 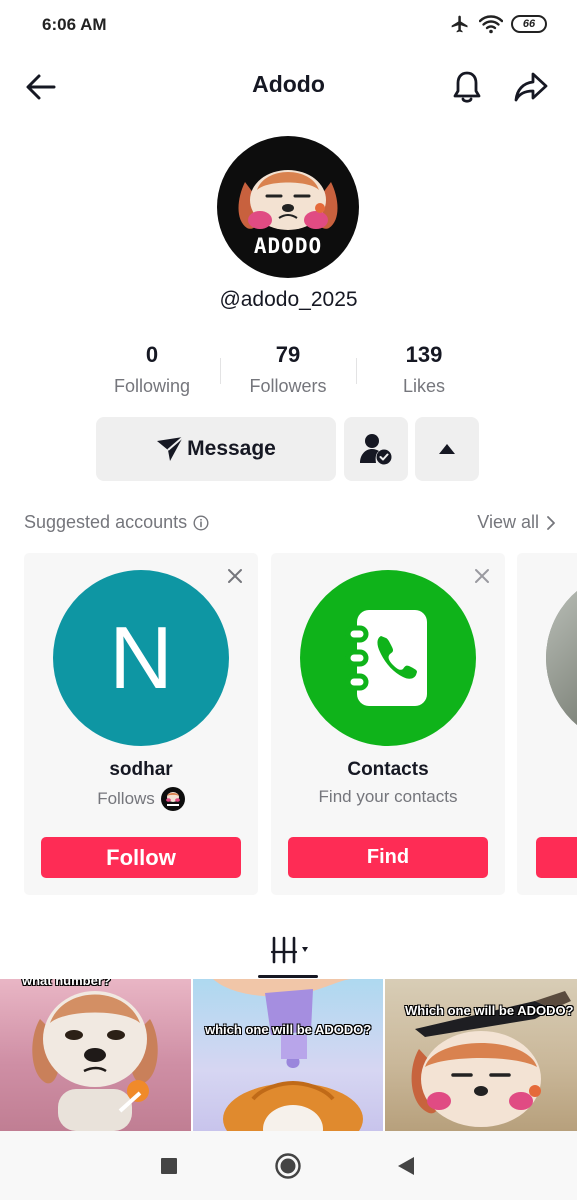 What do you see at coordinates (529, 24) in the screenshot?
I see `battery-icon: 66` at bounding box center [529, 24].